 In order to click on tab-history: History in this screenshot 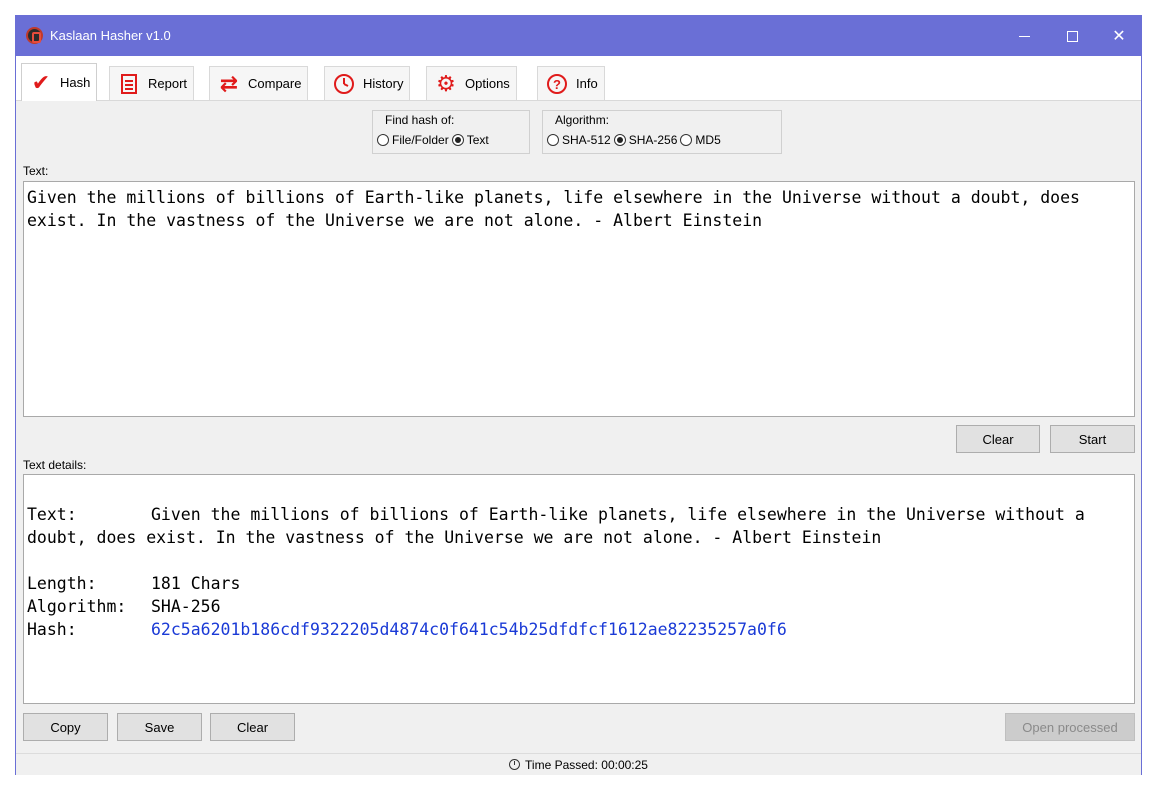, I will do `click(367, 83)`.